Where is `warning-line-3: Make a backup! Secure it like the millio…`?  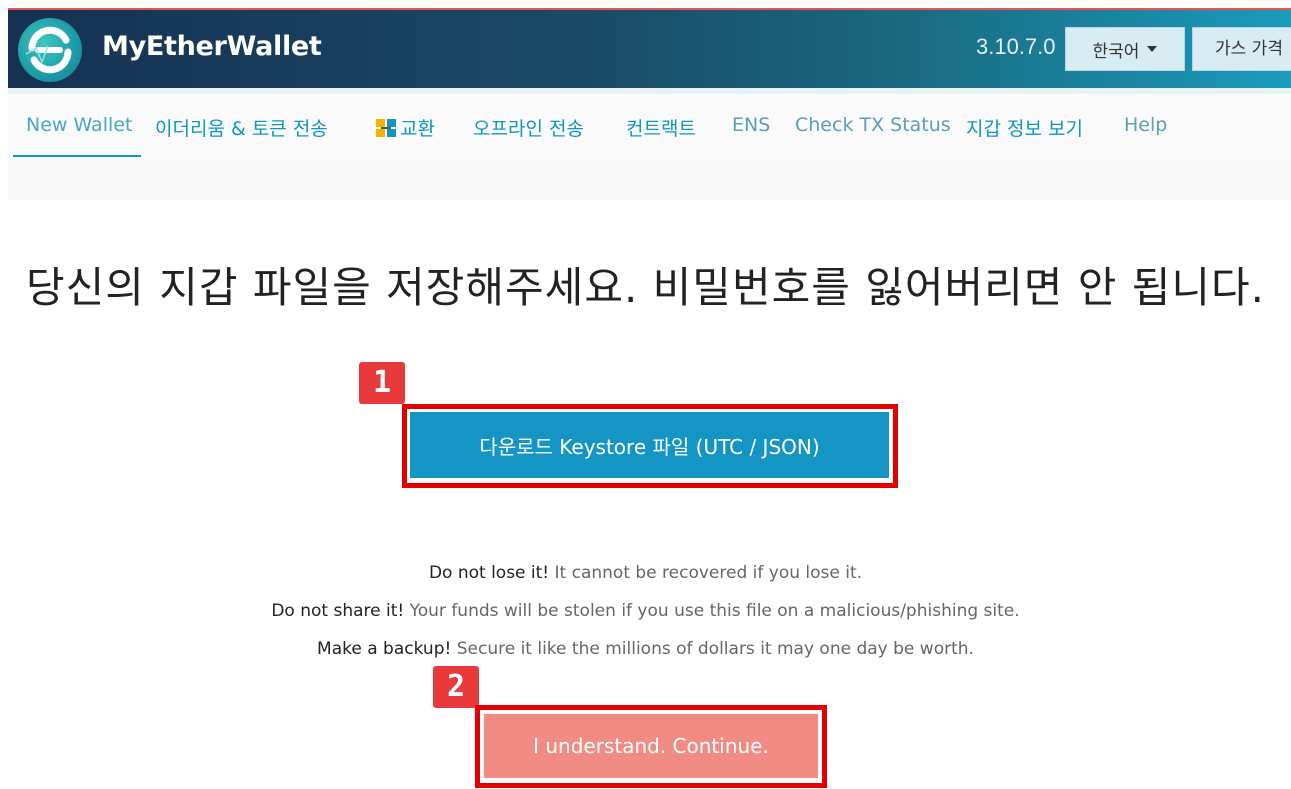
warning-line-3: Make a backup! Secure it like the millio… is located at coordinates (645, 649).